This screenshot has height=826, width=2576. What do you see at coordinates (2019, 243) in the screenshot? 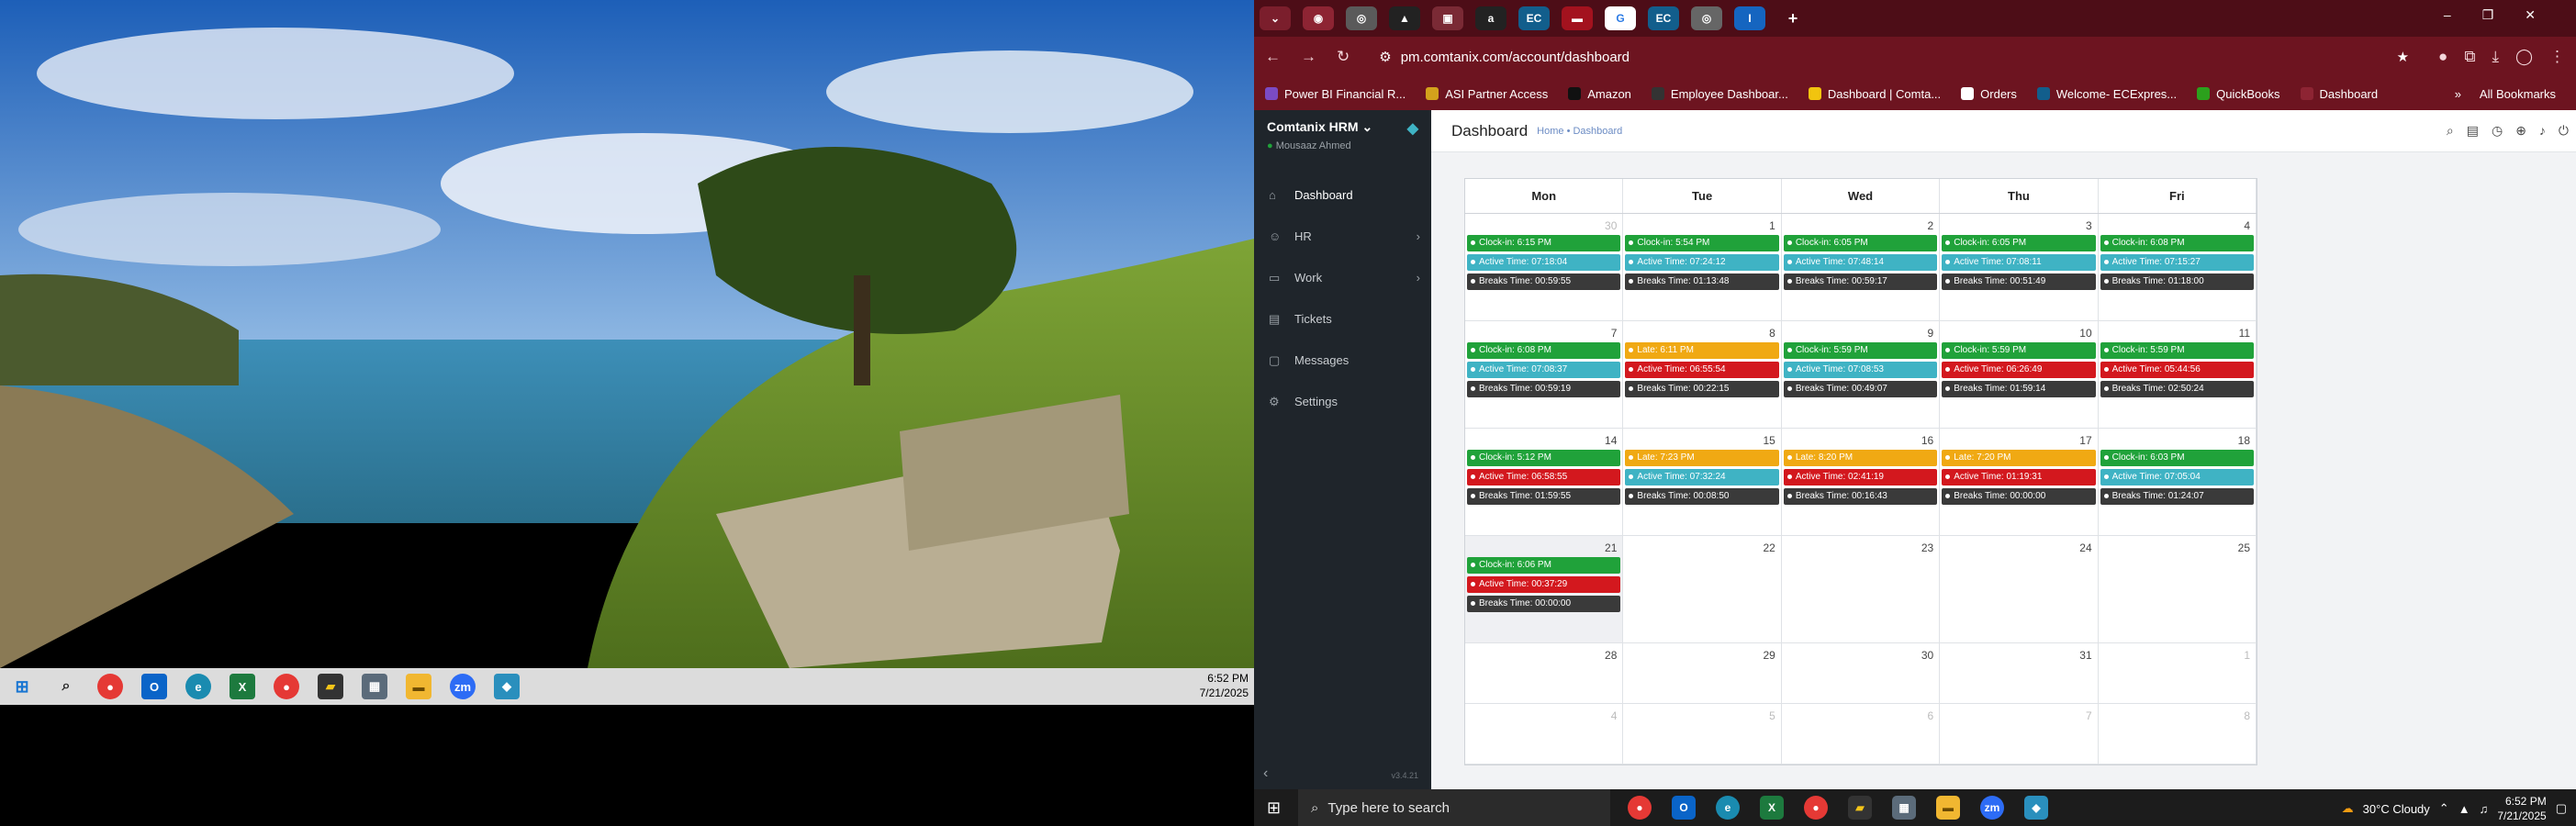
I see `attendance-event: Clock-in: 6:05 PM` at bounding box center [2019, 243].